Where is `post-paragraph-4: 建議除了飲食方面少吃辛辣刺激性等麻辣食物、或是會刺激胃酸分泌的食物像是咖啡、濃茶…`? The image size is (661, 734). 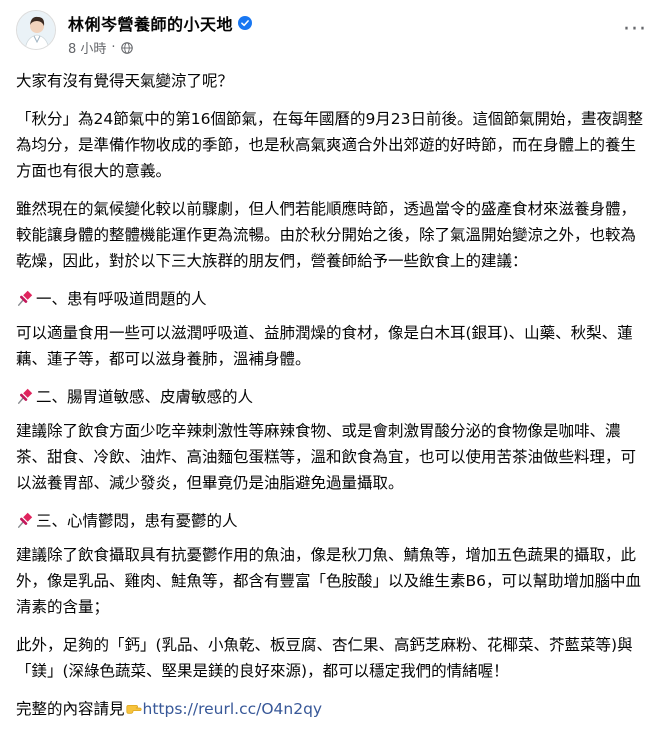 post-paragraph-4: 建議除了飲食方面少吃辛辣刺激性等麻辣食物、或是會刺激胃酸分泌的食物像是咖啡、濃茶… is located at coordinates (326, 457).